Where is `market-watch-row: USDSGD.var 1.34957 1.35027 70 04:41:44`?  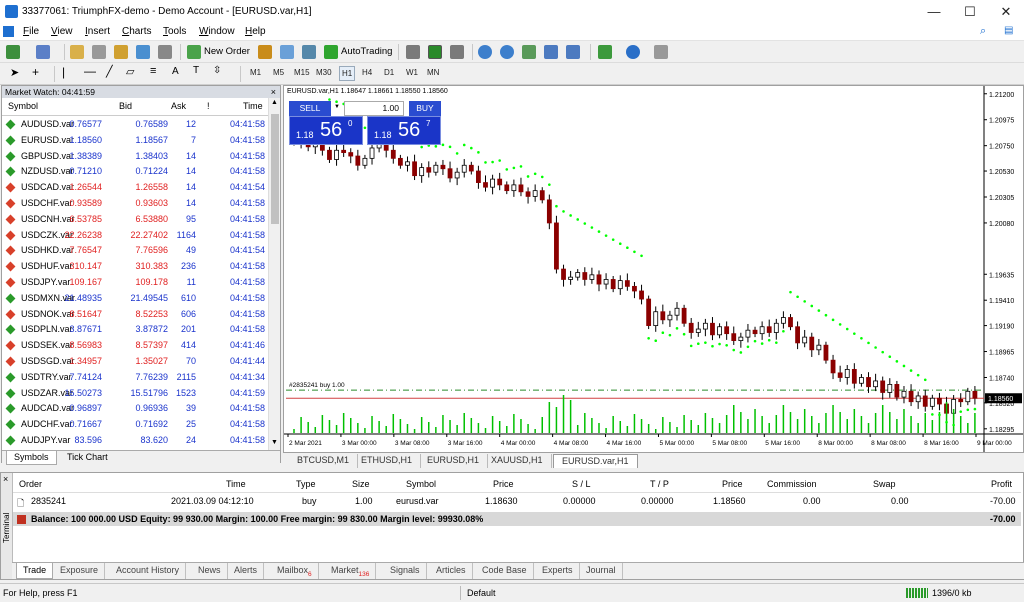
market-watch-row: USDSGD.var 1.34957 1.35027 70 04:41:44 is located at coordinates (135, 362).